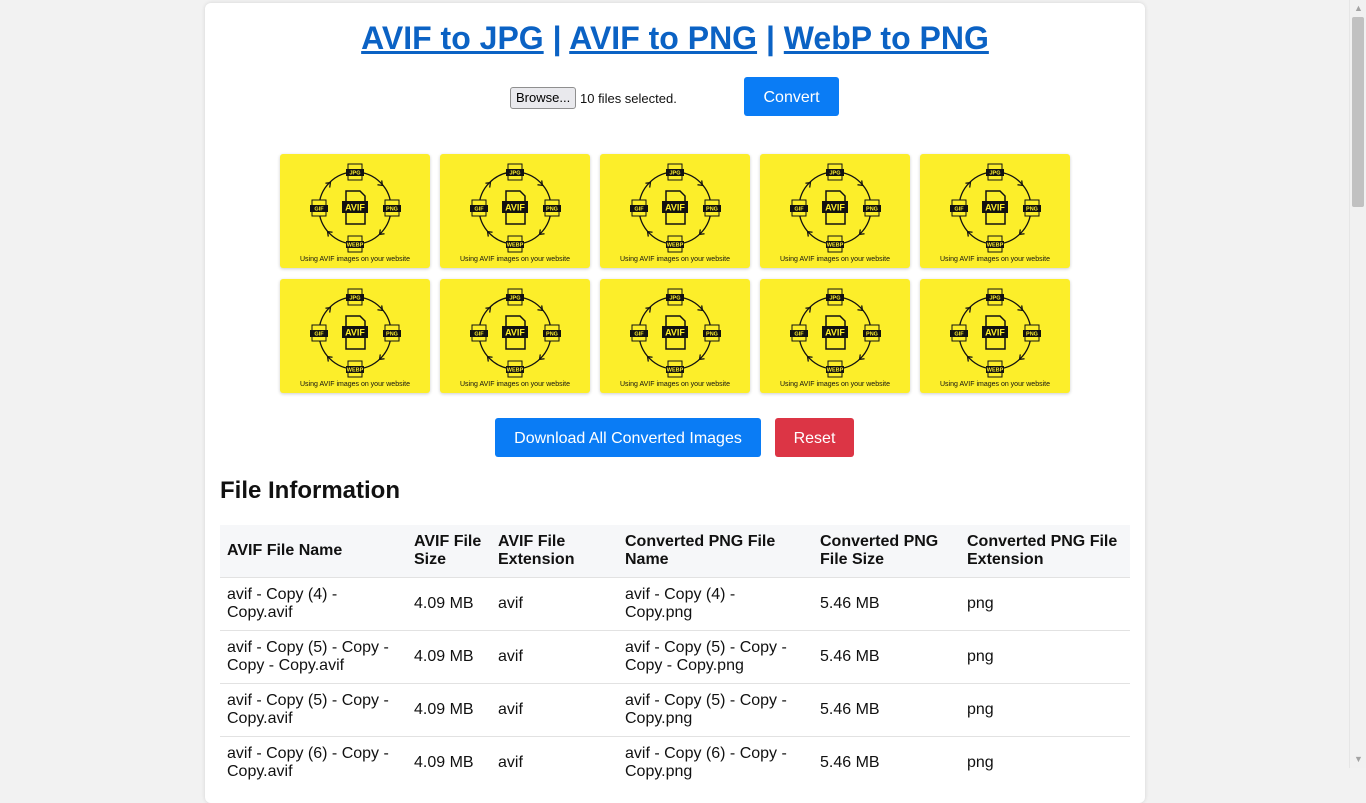 The image size is (1366, 803). I want to click on table-cell: 5.46 MB, so click(886, 710).